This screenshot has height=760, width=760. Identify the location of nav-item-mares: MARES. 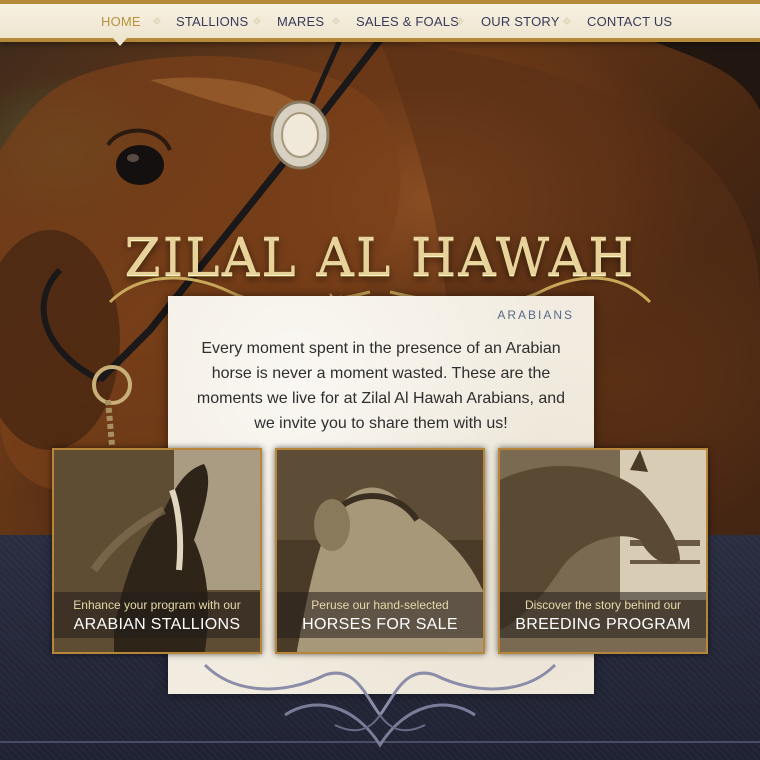
(300, 21).